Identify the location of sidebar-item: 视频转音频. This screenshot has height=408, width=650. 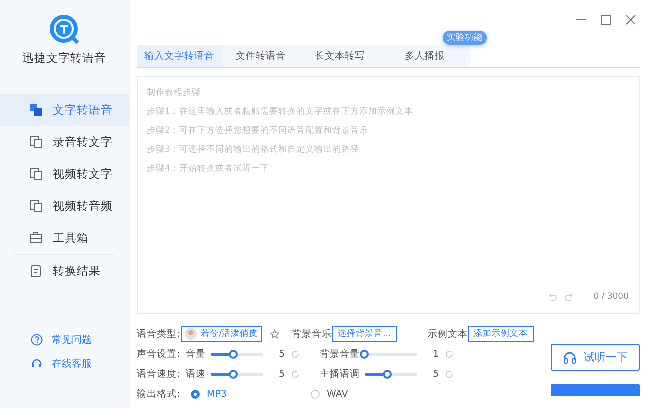
(64, 206).